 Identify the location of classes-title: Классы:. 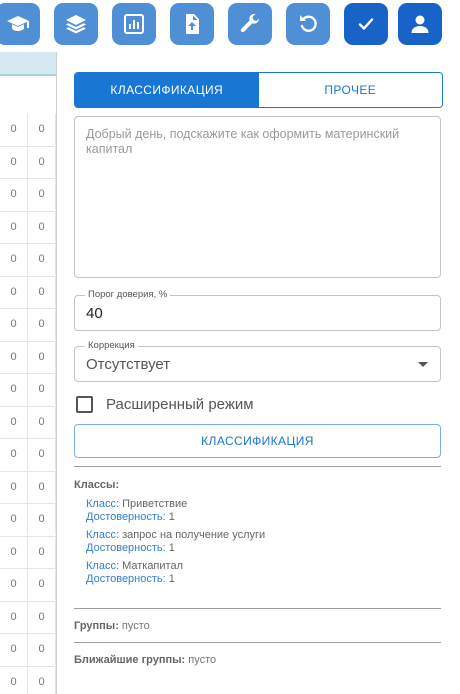
(97, 485).